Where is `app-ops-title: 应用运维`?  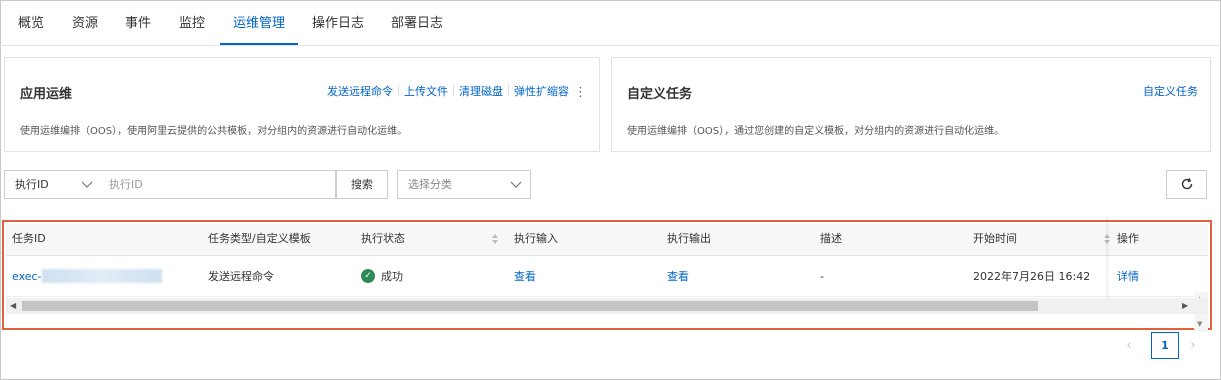 app-ops-title: 应用运维 is located at coordinates (46, 94).